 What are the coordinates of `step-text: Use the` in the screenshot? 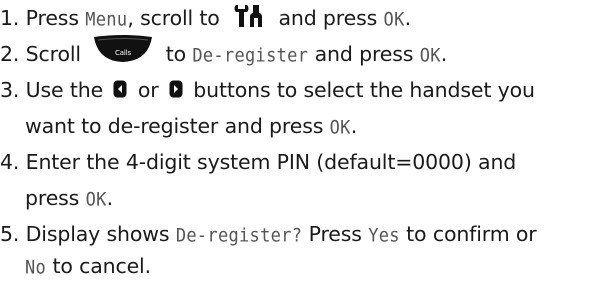 It's located at (64, 90).